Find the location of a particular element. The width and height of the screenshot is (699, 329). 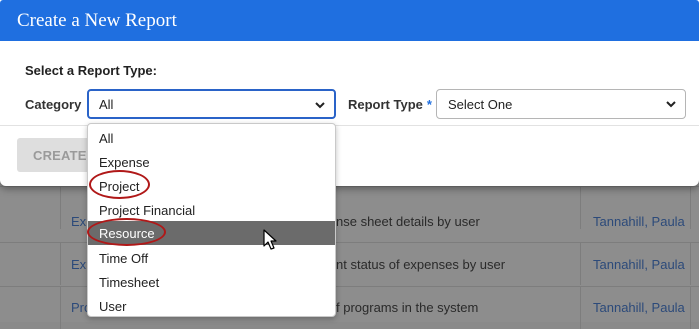

report-type-label: Report Type * is located at coordinates (390, 104).